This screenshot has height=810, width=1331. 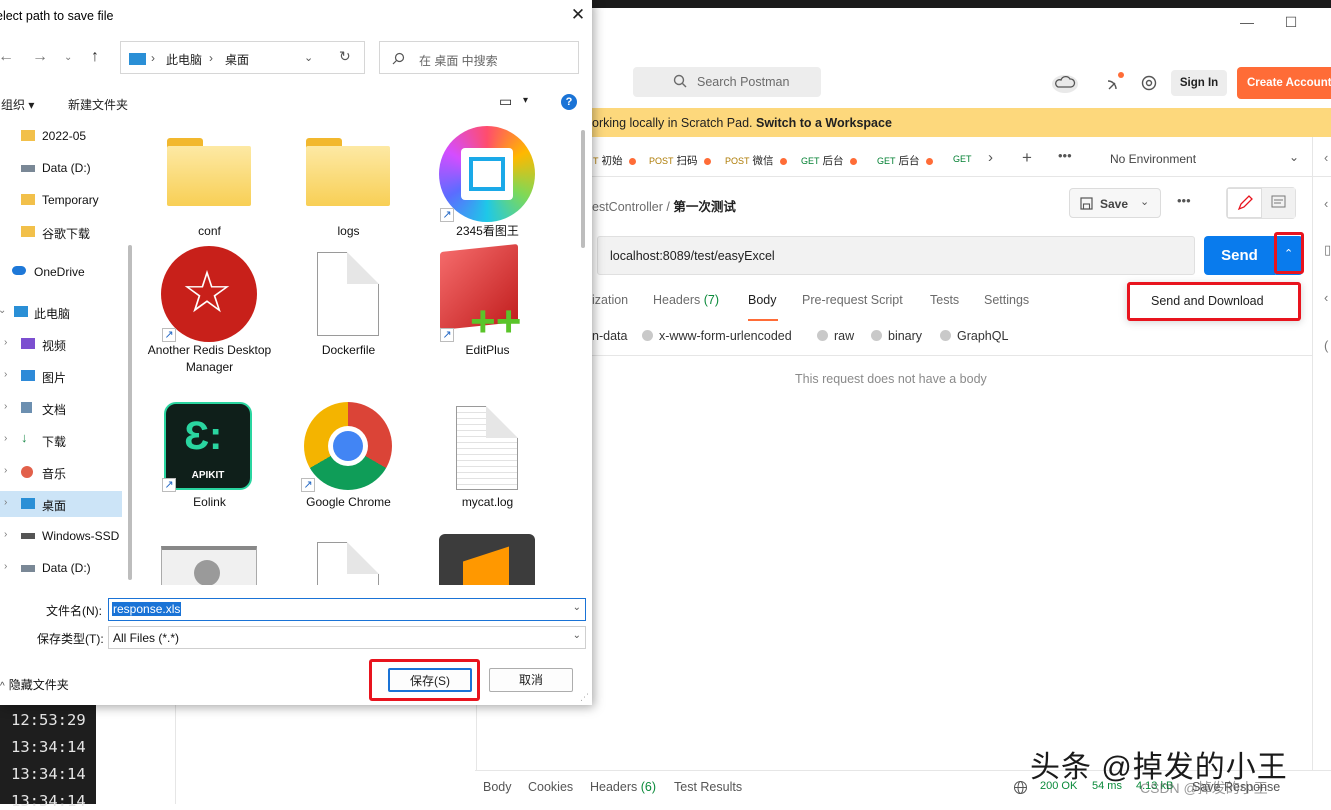 What do you see at coordinates (17, 104) in the screenshot?
I see `organize-menu: 组织 ▾` at bounding box center [17, 104].